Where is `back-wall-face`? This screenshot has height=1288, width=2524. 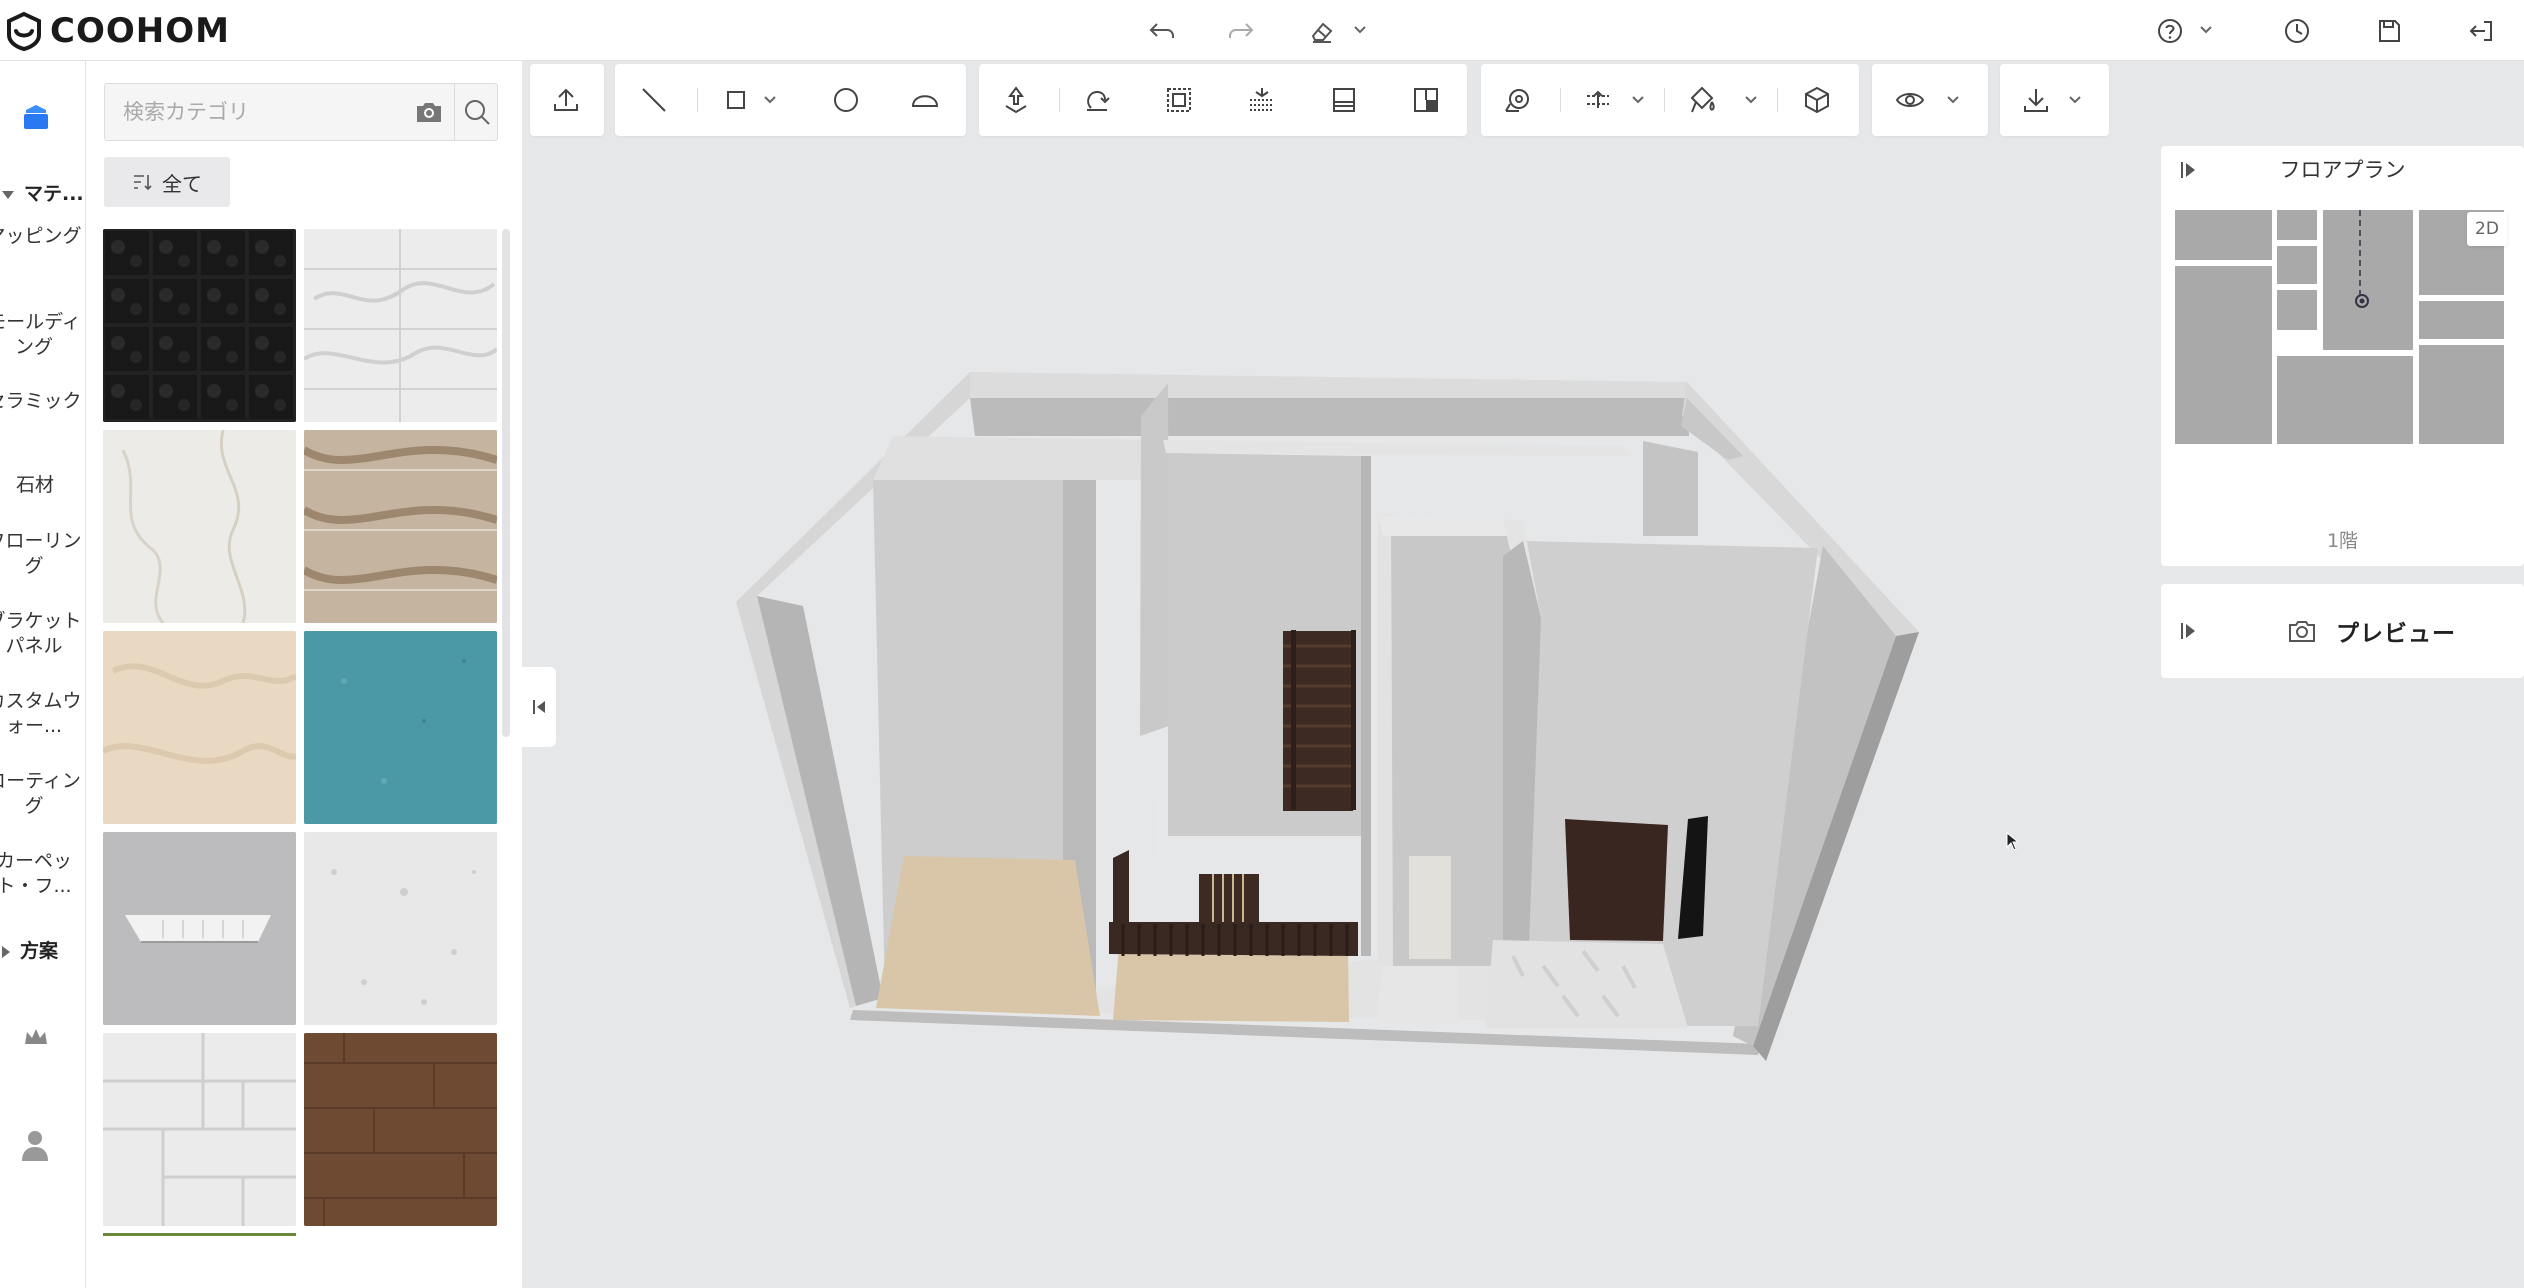 back-wall-face is located at coordinates (1329, 417).